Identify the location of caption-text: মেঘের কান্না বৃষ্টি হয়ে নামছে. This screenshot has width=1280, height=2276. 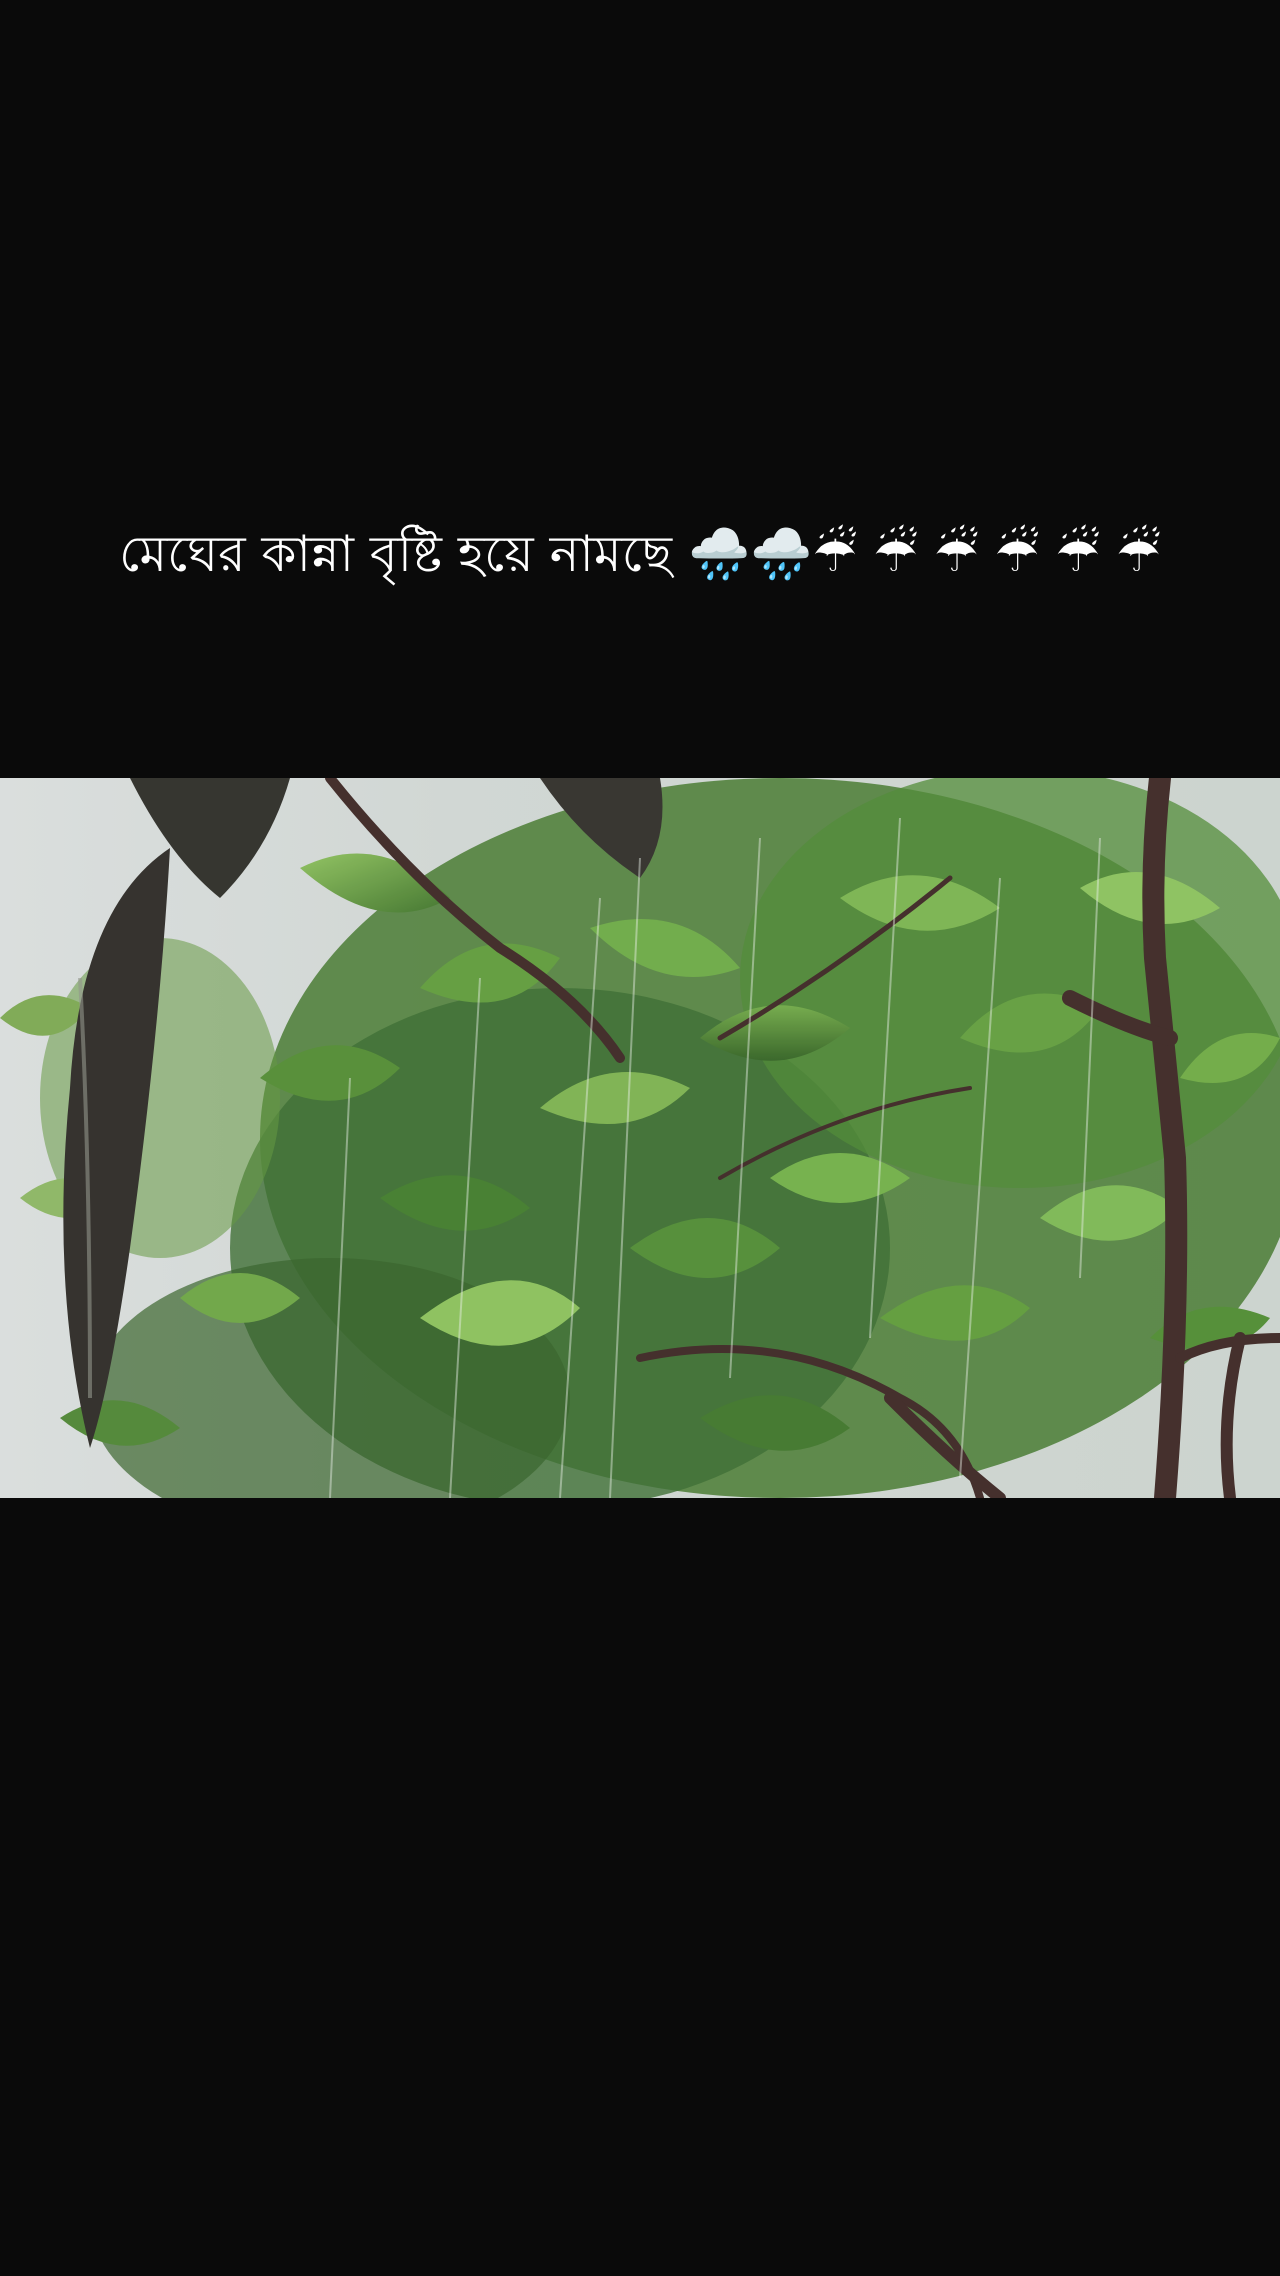
(396, 554).